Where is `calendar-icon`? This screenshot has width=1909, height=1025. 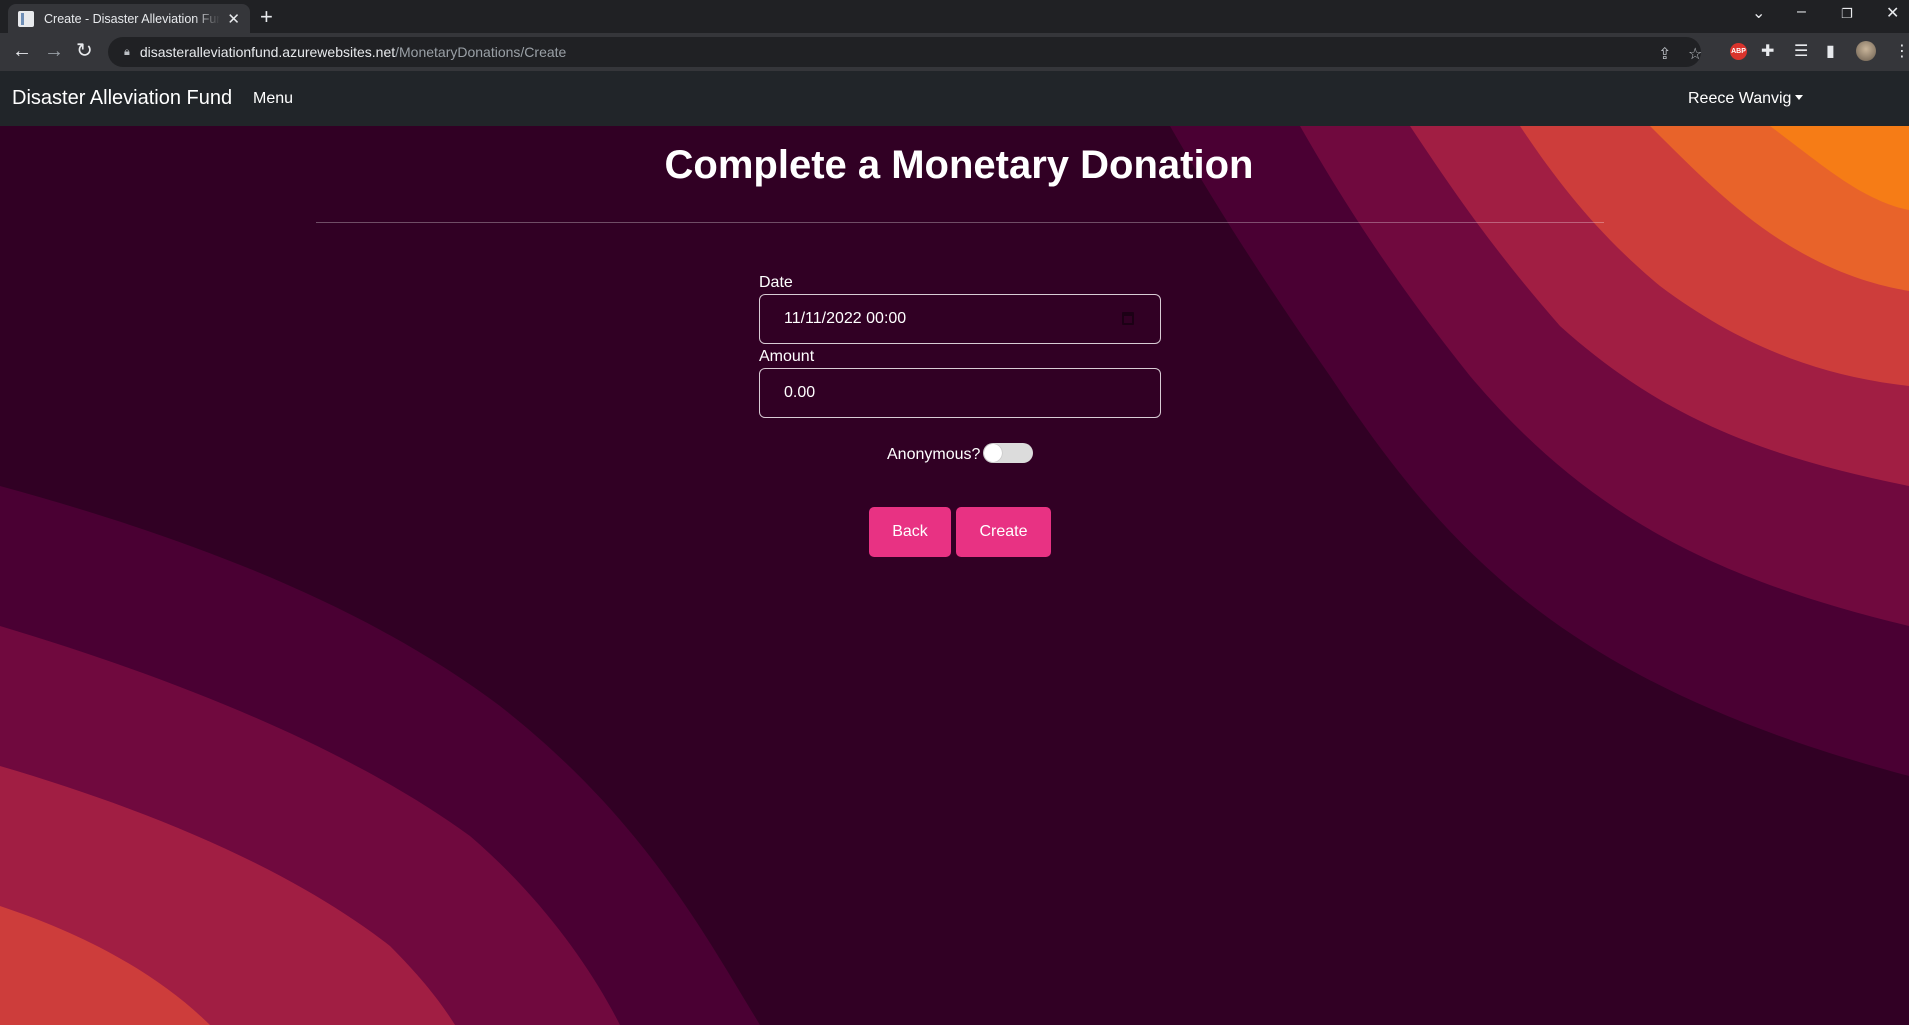 calendar-icon is located at coordinates (1128, 318).